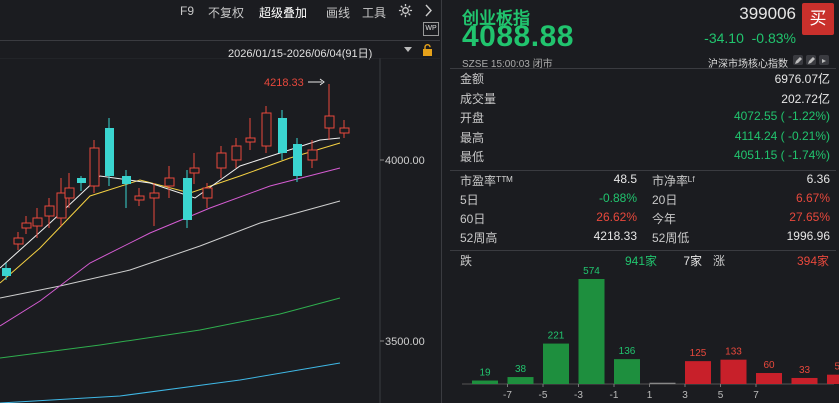 The image size is (839, 403). What do you see at coordinates (824, 60) in the screenshot?
I see `expand-icon` at bounding box center [824, 60].